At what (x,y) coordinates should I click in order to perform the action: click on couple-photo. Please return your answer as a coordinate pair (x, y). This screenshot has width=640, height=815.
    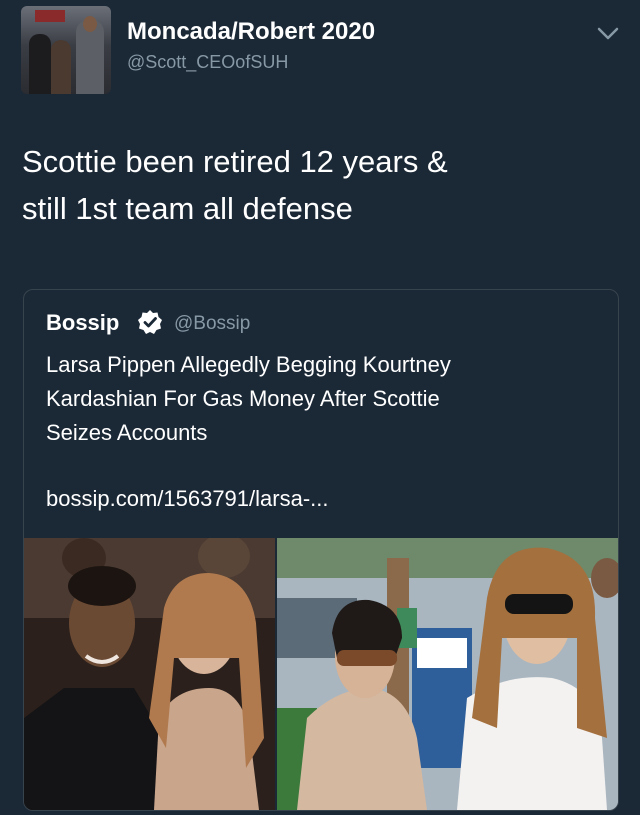
    Looking at the image, I should click on (149, 674).